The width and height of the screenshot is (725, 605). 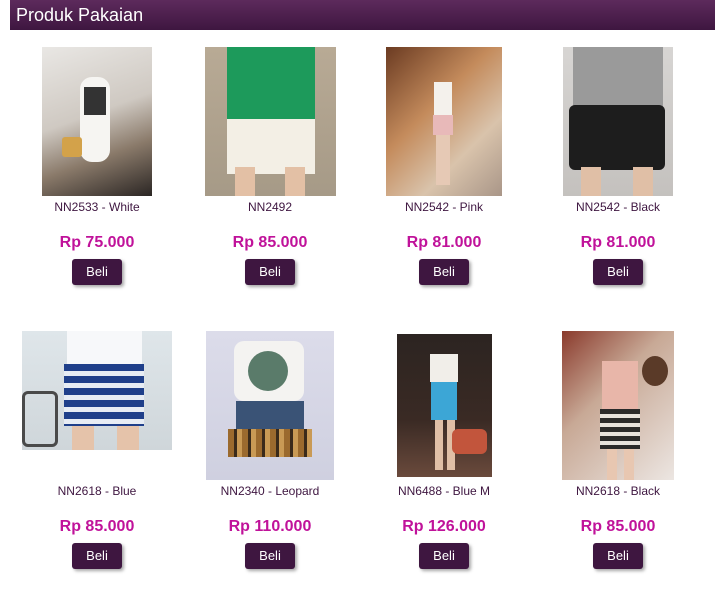 I want to click on product-card: NN2542 - Black Rp 81.000 Beli, so click(x=618, y=169).